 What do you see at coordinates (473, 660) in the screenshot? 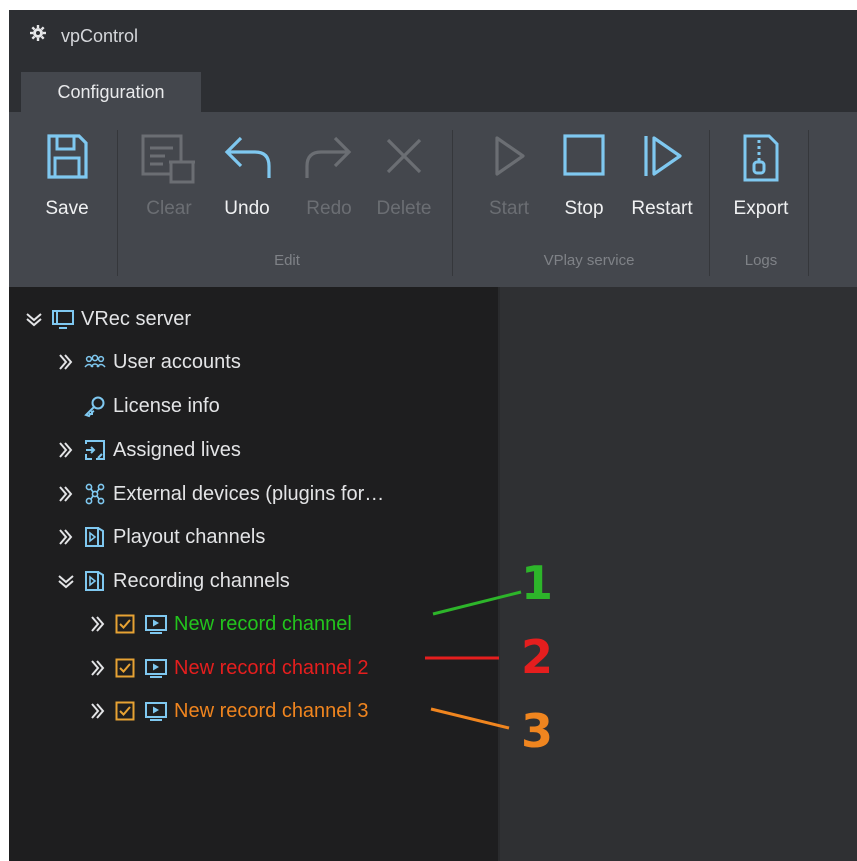
I see `annotation-overlay` at bounding box center [473, 660].